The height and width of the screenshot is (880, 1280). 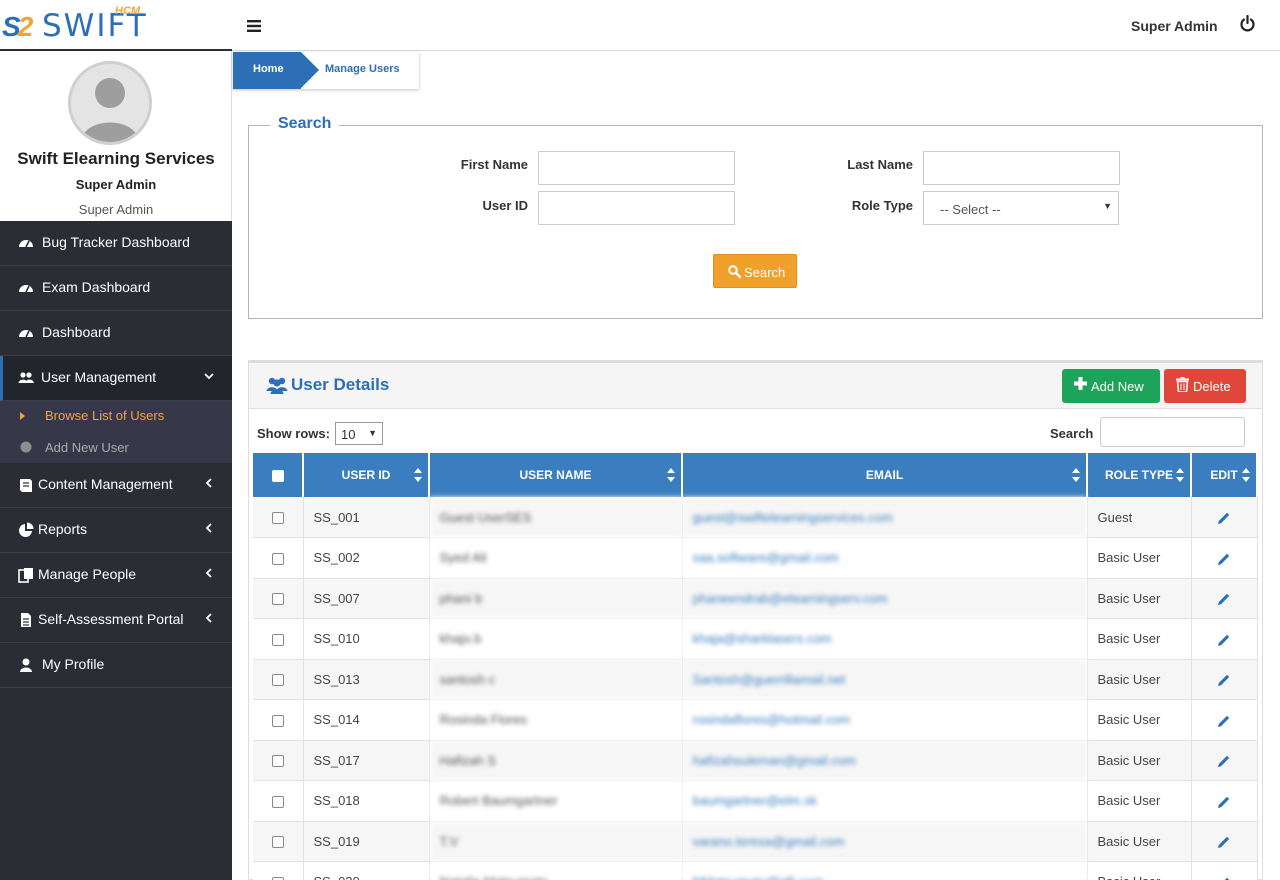 I want to click on first-name-field, so click(x=636, y=168).